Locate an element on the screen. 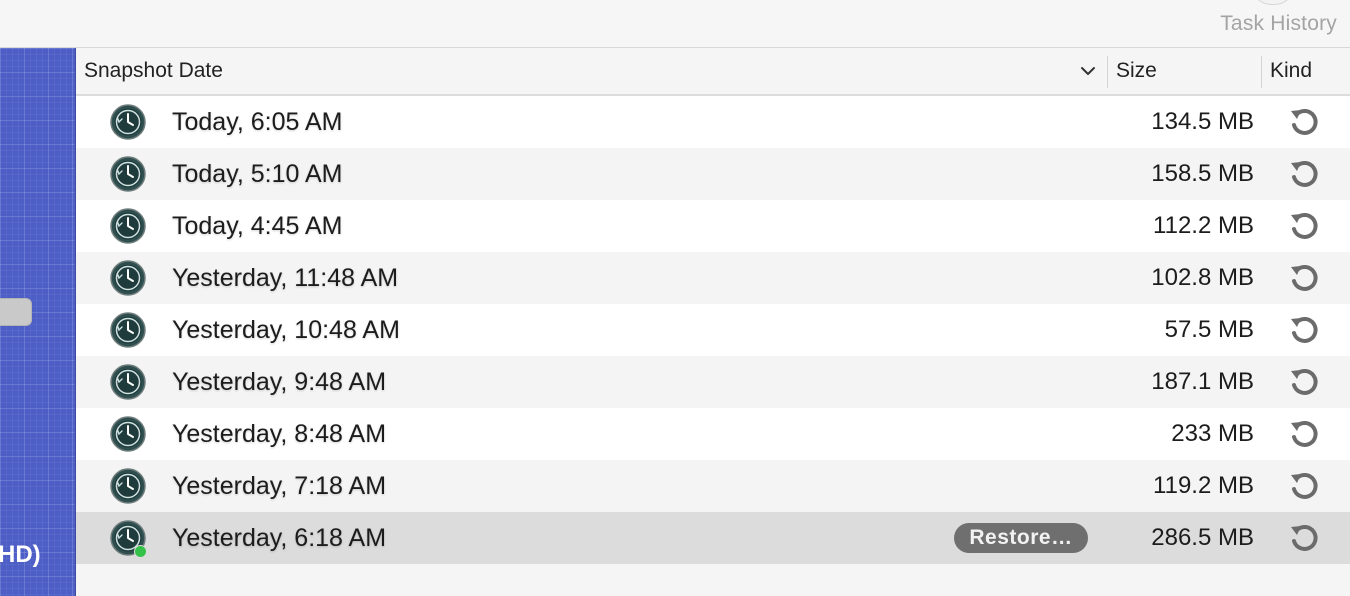 The image size is (1350, 596). column-header-size: Size is located at coordinates (1136, 71).